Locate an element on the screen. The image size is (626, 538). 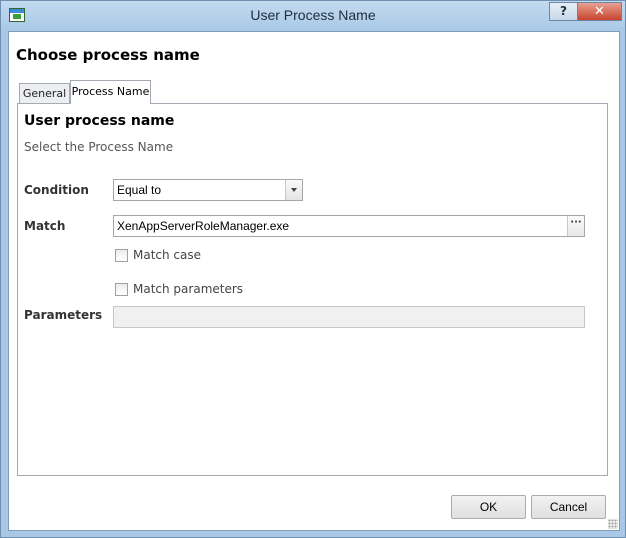
parameters-label: Parameters is located at coordinates (63, 315).